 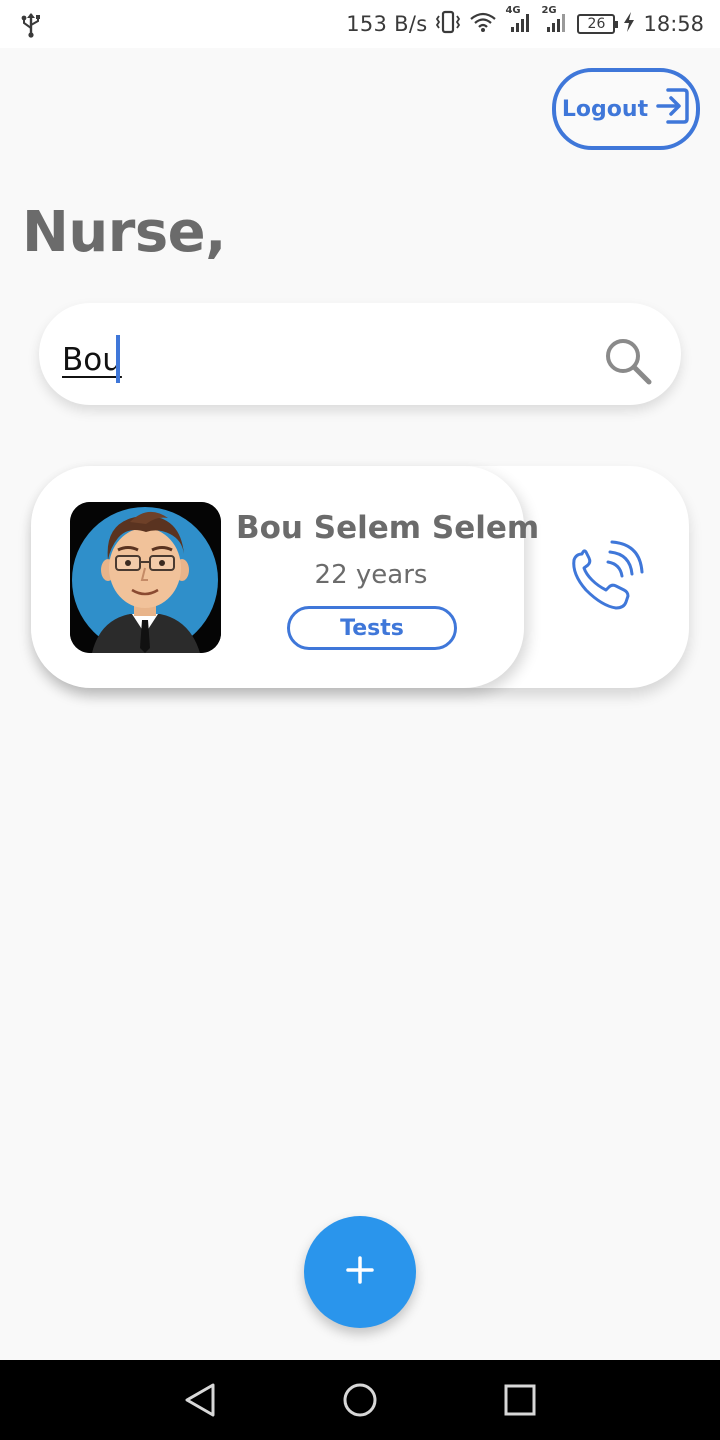 What do you see at coordinates (483, 24) in the screenshot?
I see `wifi-icon` at bounding box center [483, 24].